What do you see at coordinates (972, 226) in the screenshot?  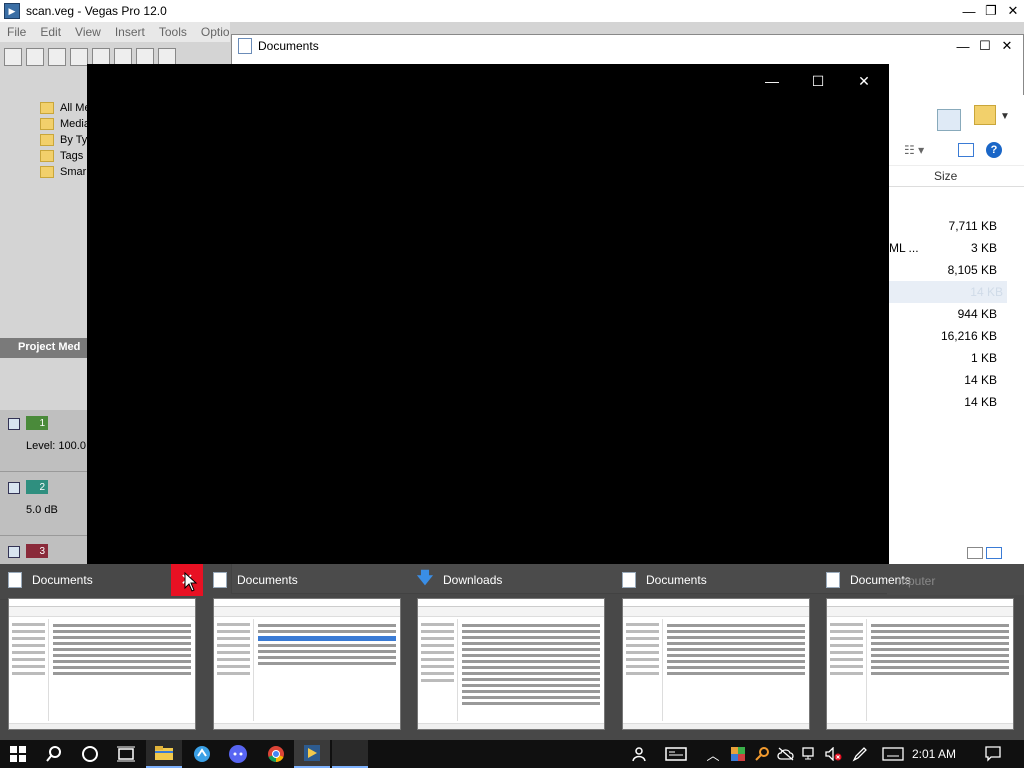 I see `file-size: 7,711 KB` at bounding box center [972, 226].